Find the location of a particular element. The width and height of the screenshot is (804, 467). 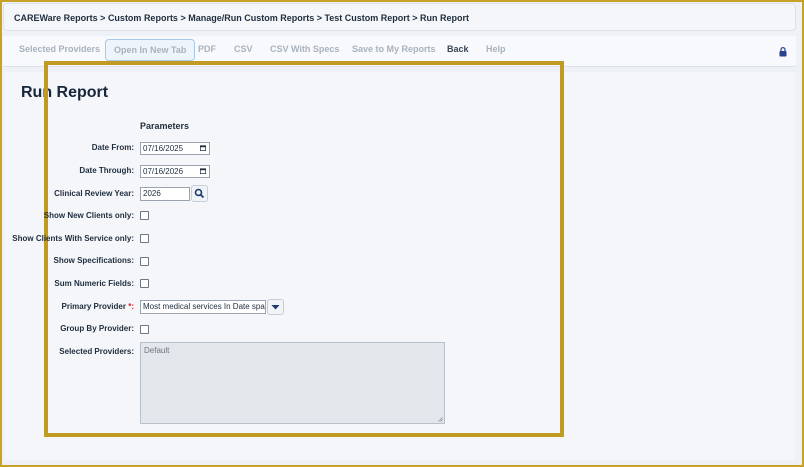

clinical-review-year-label: Clinical Review Year: is located at coordinates (94, 193).